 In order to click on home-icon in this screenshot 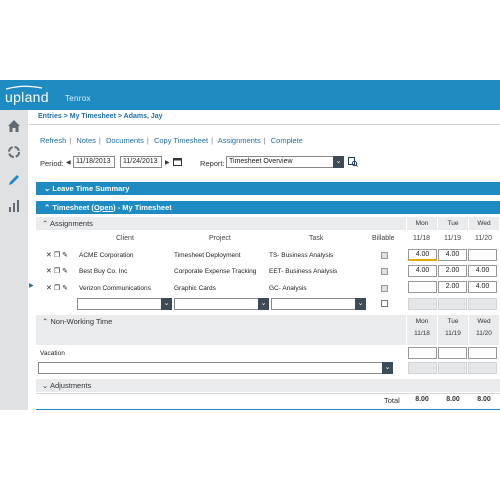, I will do `click(14, 126)`.